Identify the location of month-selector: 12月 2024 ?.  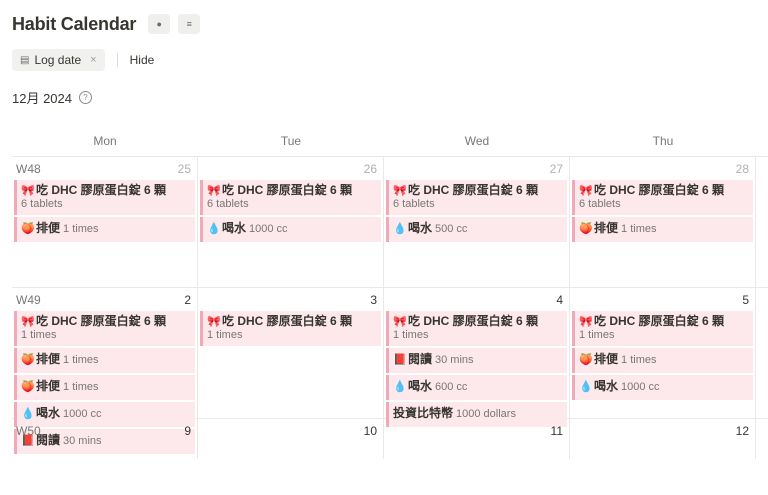
(52, 97).